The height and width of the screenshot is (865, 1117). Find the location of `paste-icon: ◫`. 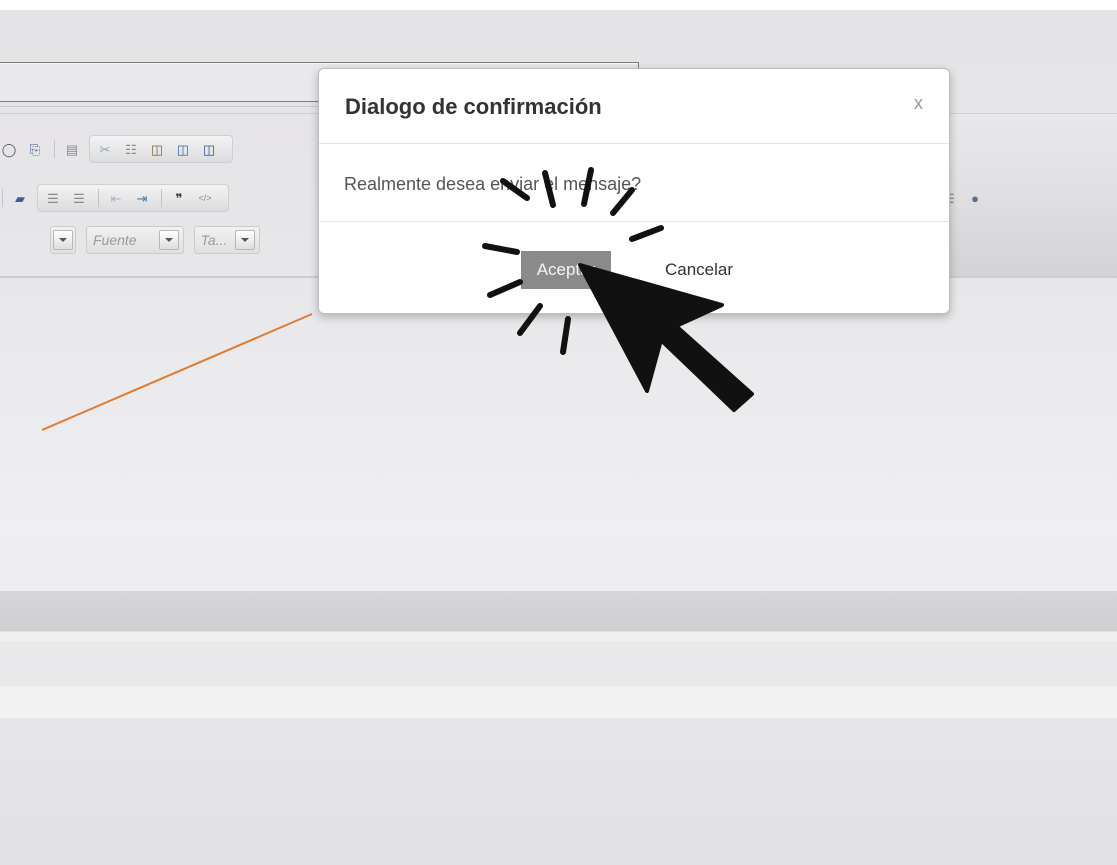

paste-icon: ◫ is located at coordinates (157, 149).